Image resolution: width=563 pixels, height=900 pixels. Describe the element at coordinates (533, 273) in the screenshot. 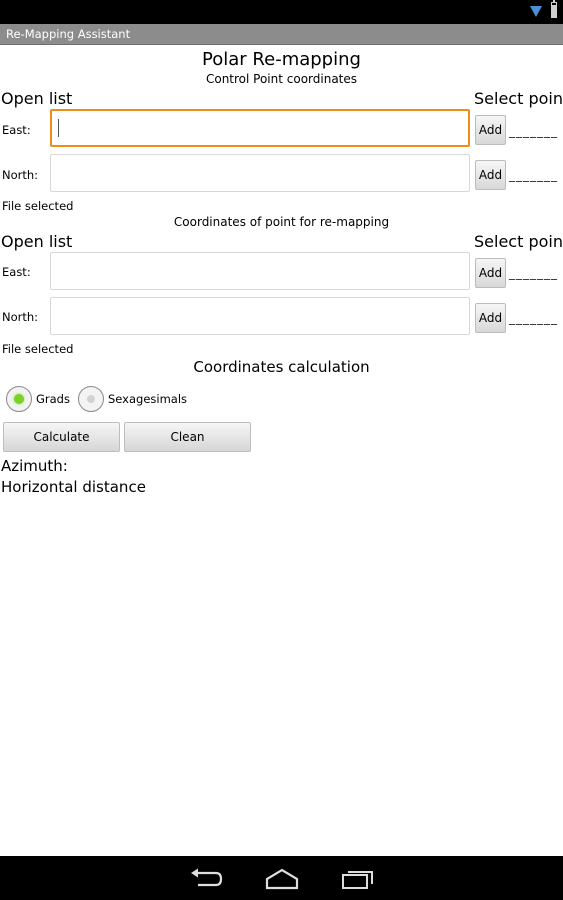

I see `remap-east-selected-value: _______` at that location.